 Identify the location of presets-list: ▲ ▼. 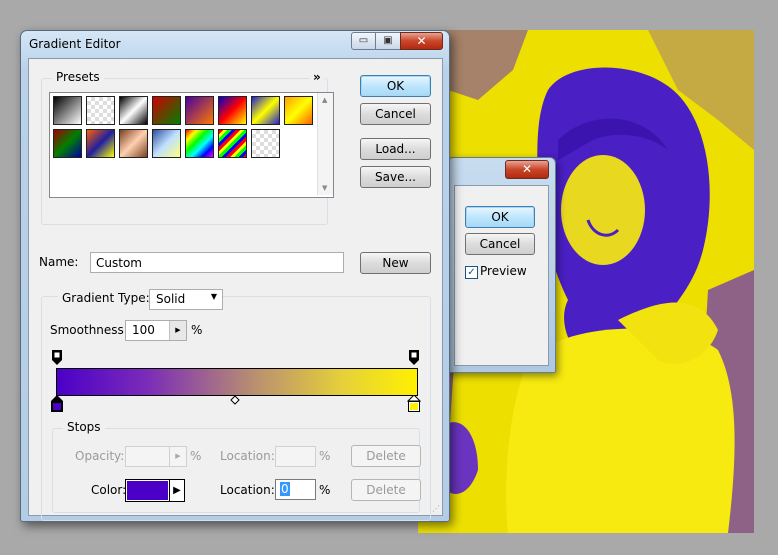
(191, 145).